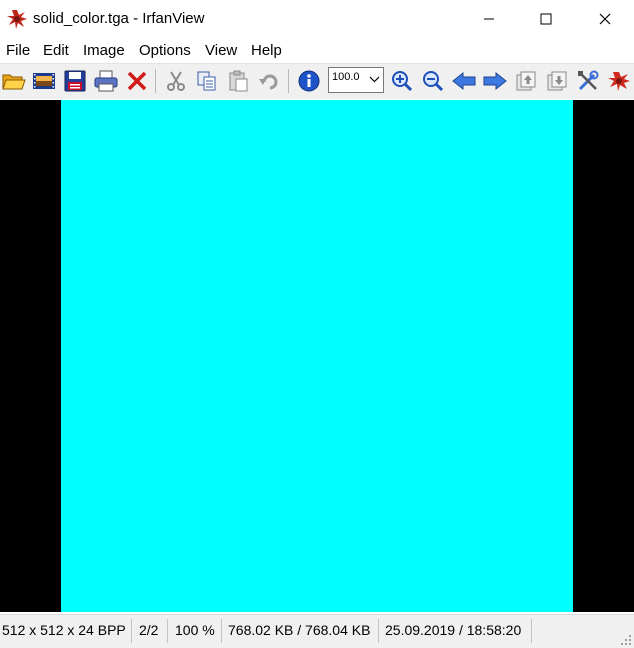 This screenshot has height=648, width=634. I want to click on cut-button, so click(176, 81).